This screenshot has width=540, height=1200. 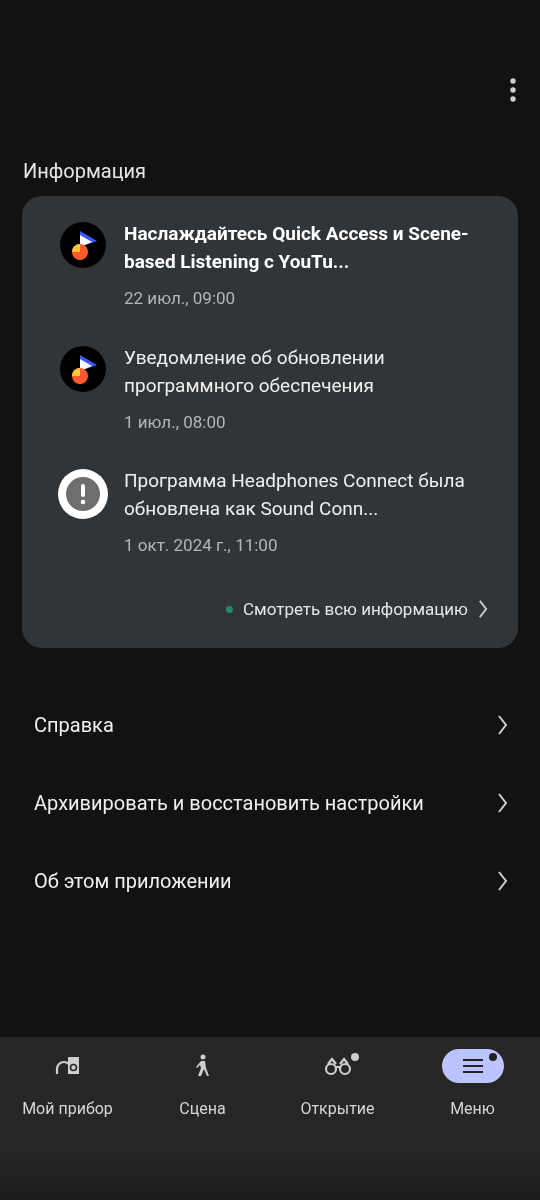 What do you see at coordinates (83, 494) in the screenshot?
I see `alert-icon` at bounding box center [83, 494].